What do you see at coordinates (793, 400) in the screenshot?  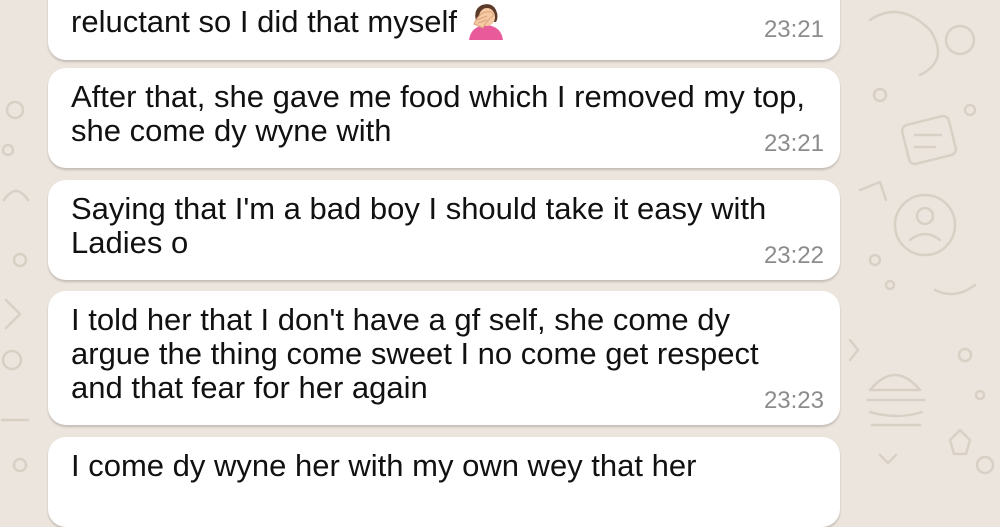 I see `message-timestamp: 23:23` at bounding box center [793, 400].